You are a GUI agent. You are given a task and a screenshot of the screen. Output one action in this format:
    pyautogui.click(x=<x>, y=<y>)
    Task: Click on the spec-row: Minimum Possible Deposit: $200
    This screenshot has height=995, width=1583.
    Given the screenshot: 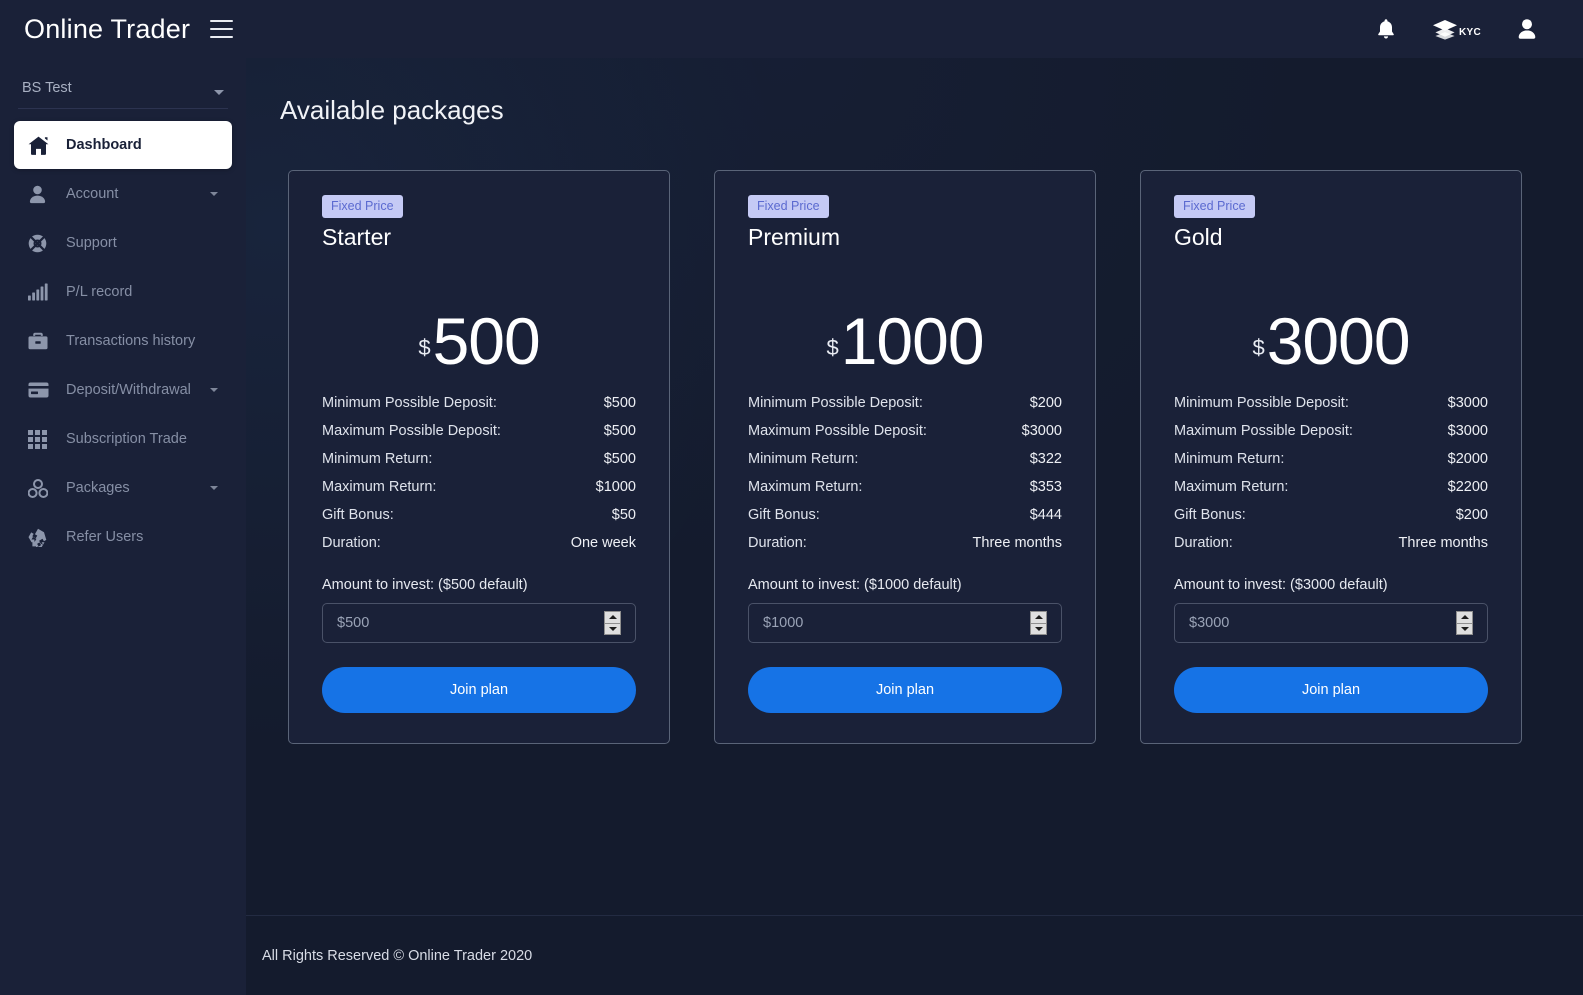 What is the action you would take?
    pyautogui.click(x=905, y=403)
    